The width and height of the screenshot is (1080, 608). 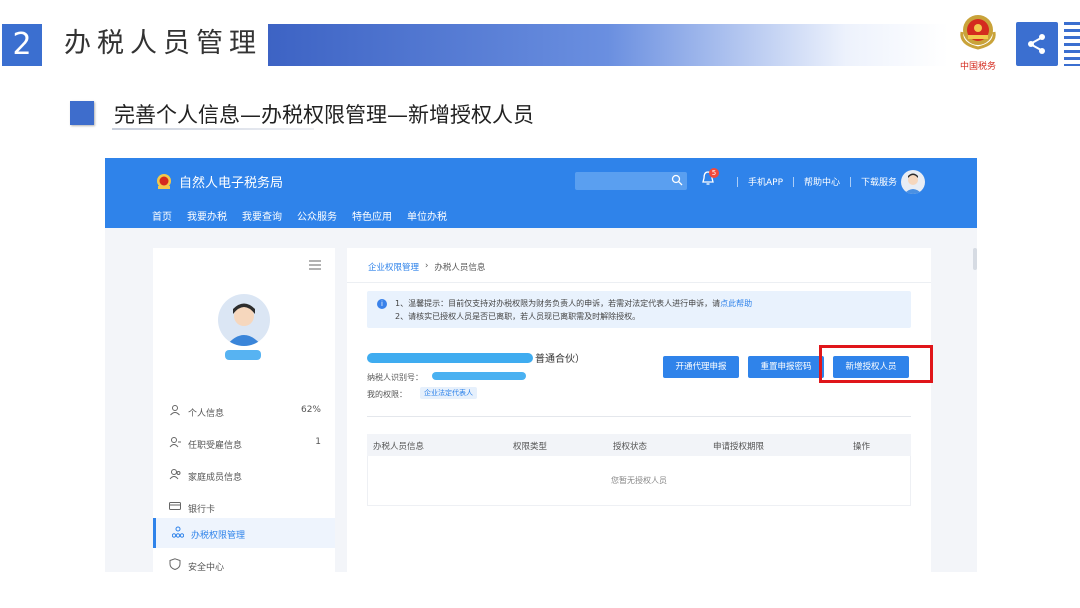 What do you see at coordinates (765, 181) in the screenshot?
I see `link-mobile-app: 手机APP` at bounding box center [765, 181].